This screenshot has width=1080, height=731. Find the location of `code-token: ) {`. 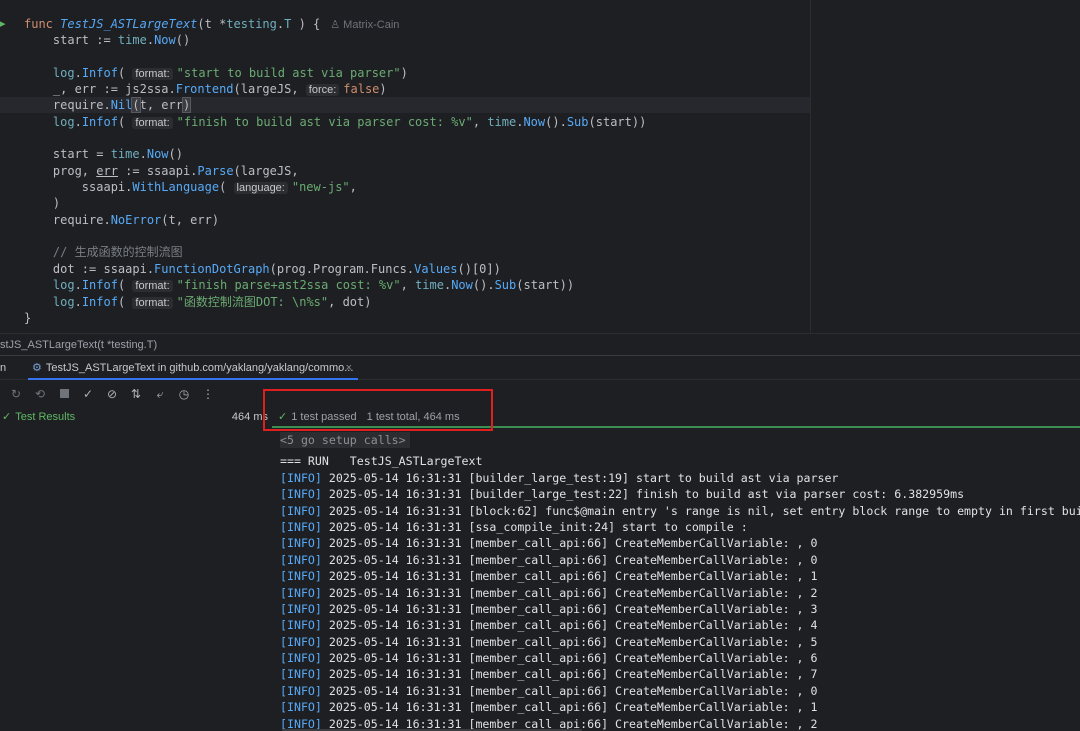

code-token: ) { is located at coordinates (306, 24).